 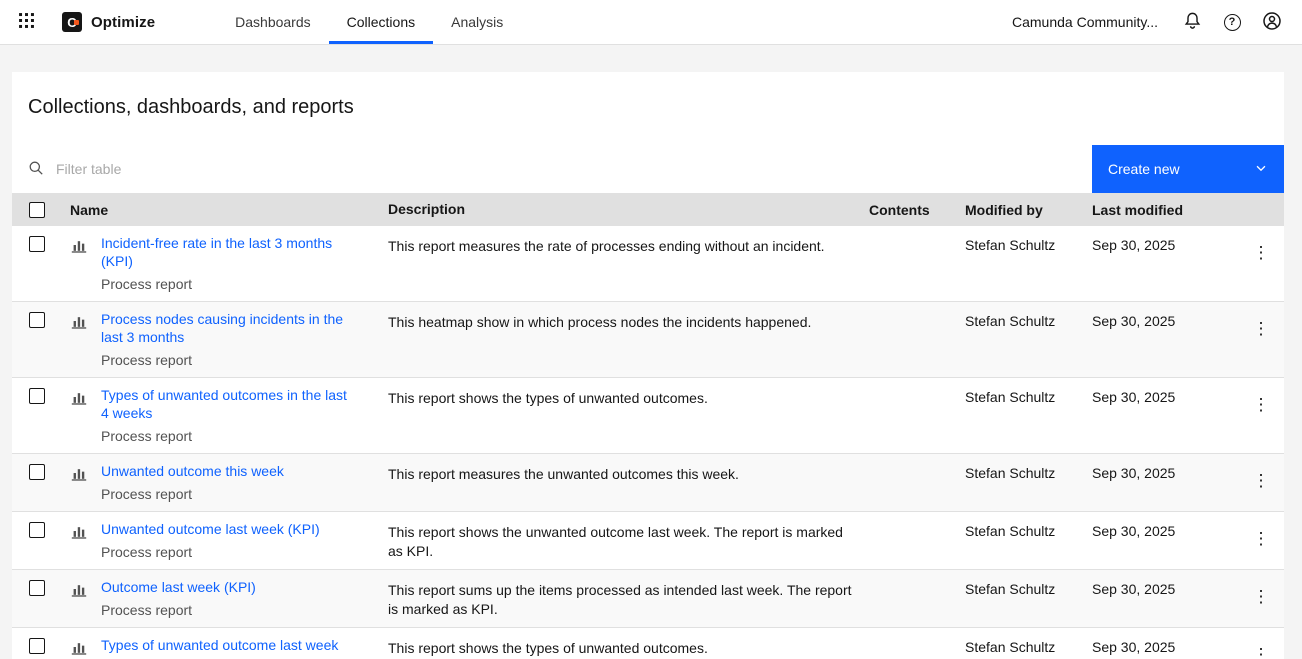 What do you see at coordinates (228, 210) in the screenshot?
I see `column-header-name: Name` at bounding box center [228, 210].